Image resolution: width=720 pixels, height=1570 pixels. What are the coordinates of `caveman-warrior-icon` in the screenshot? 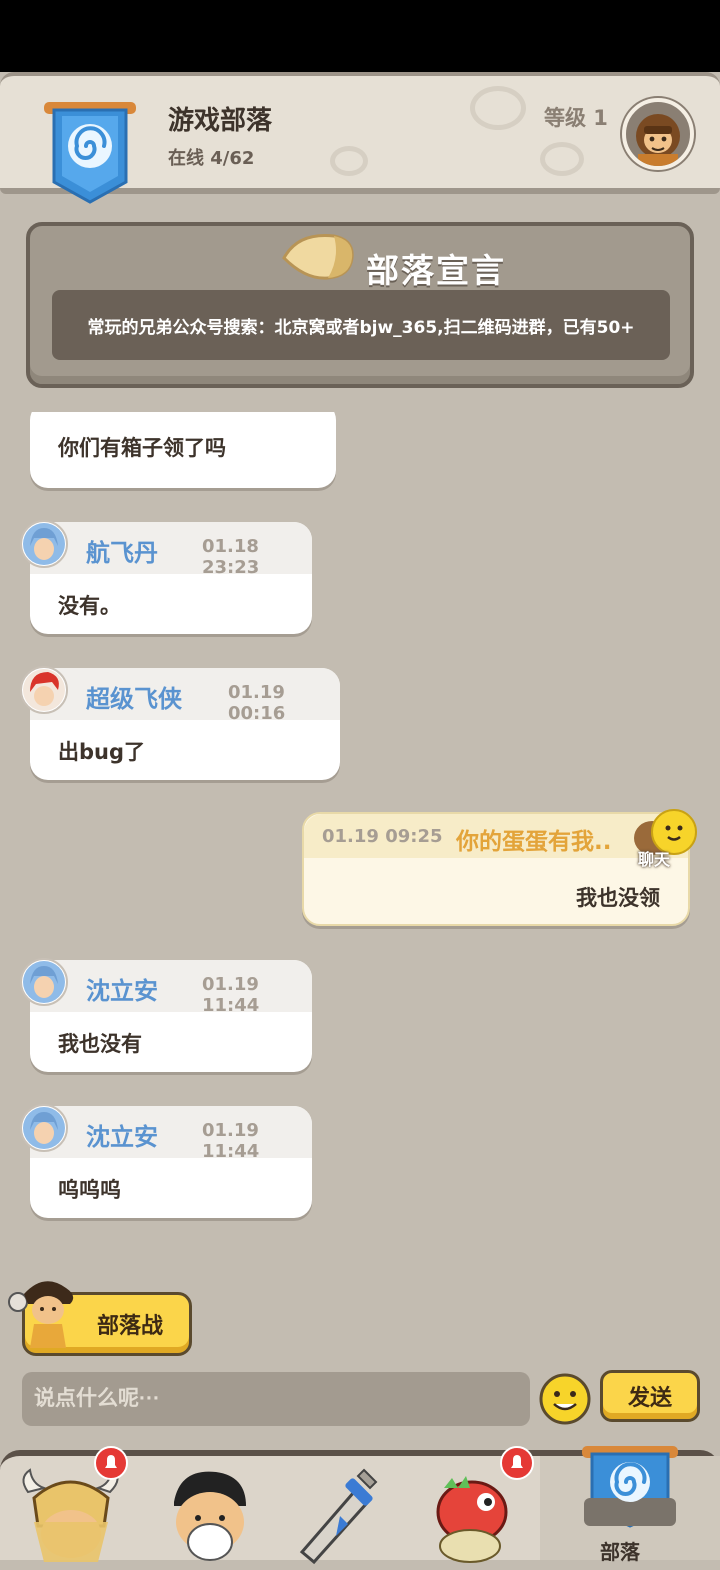 It's located at (41, 1314).